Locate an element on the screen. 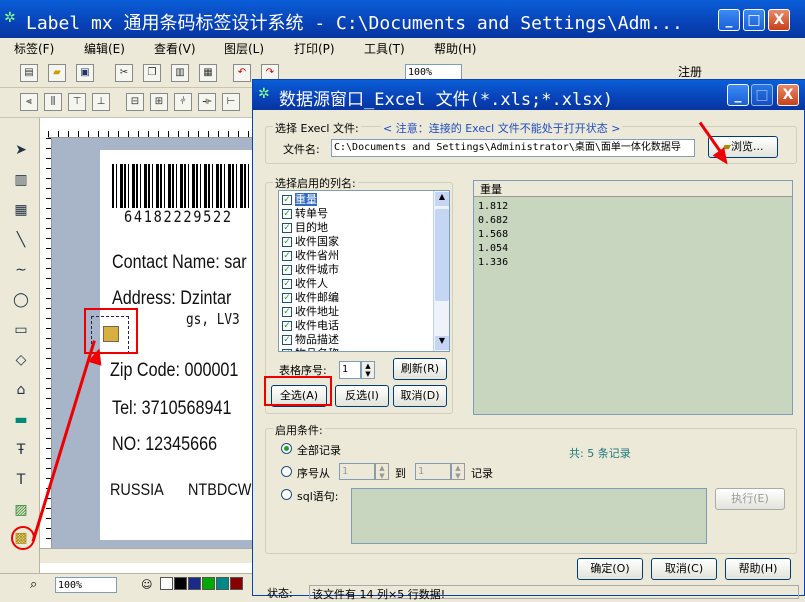 The width and height of the screenshot is (805, 602). new-file-icon: ▤ is located at coordinates (29, 73).